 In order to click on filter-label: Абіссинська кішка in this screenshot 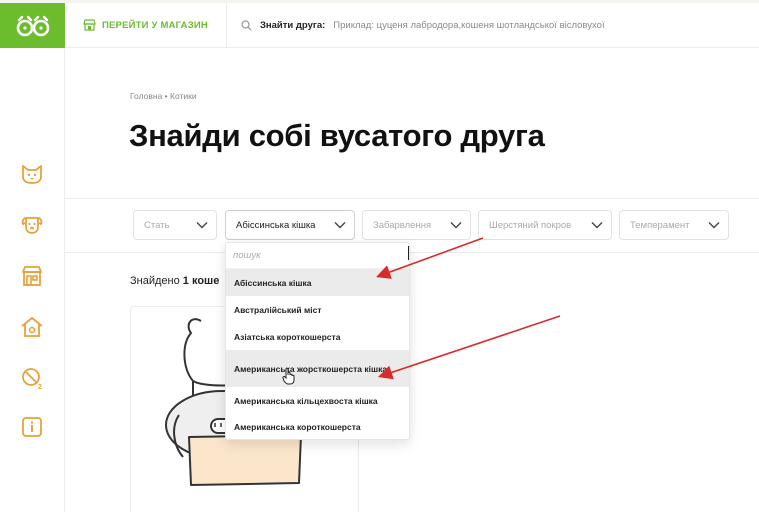, I will do `click(276, 225)`.